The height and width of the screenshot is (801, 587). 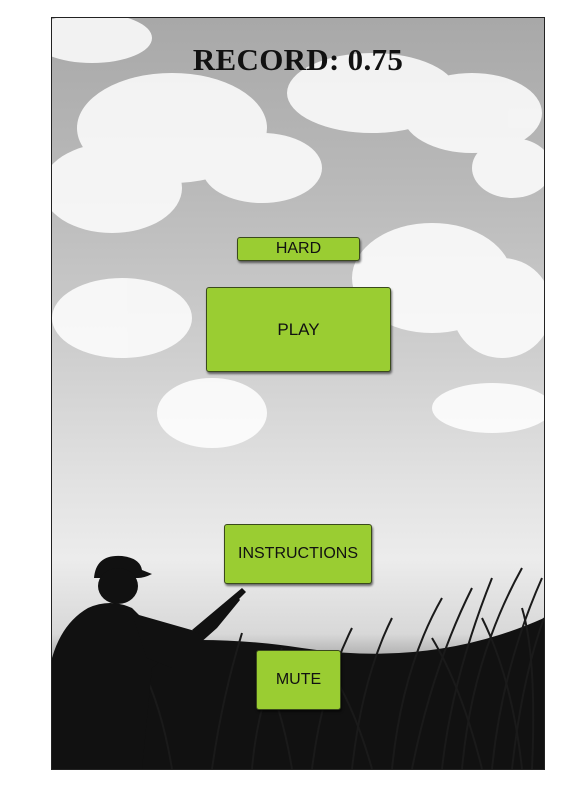 What do you see at coordinates (298, 329) in the screenshot?
I see `play-button: PLAY` at bounding box center [298, 329].